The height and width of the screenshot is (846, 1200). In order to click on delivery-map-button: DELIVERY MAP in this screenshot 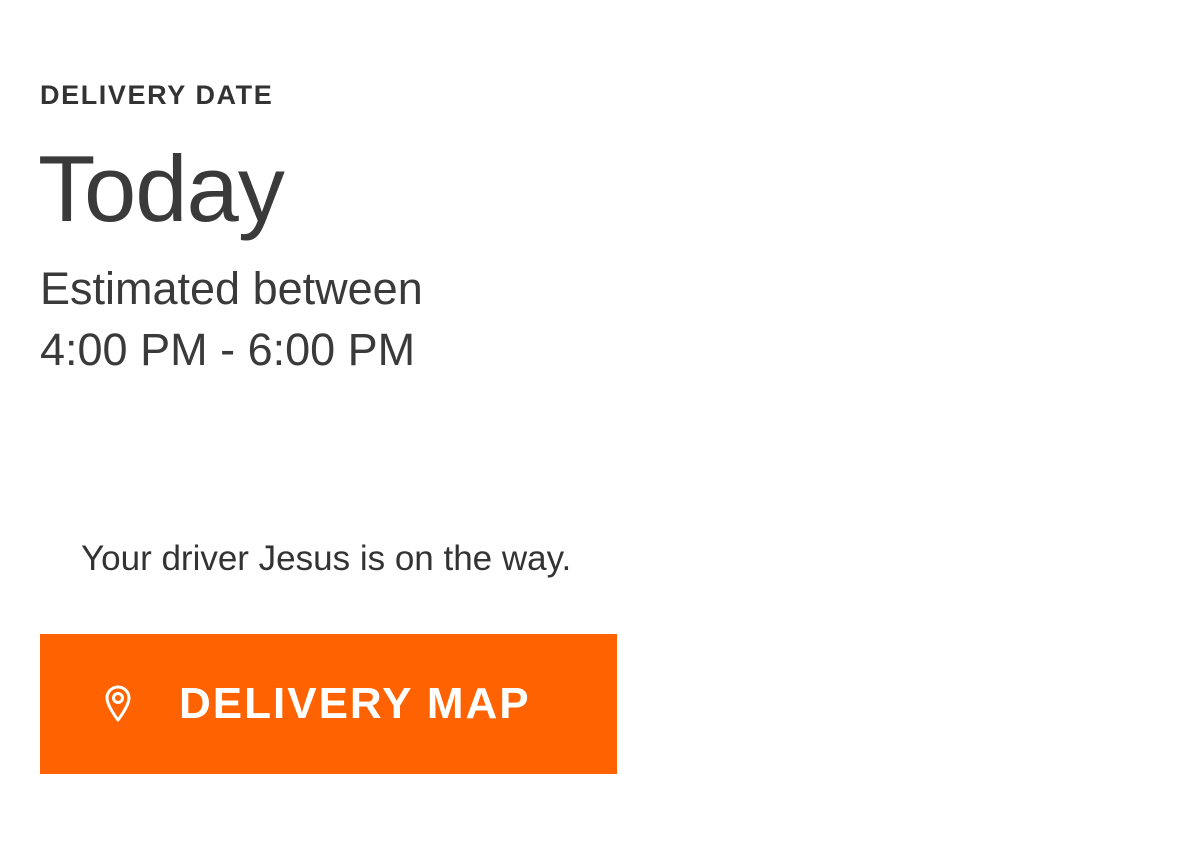, I will do `click(328, 704)`.